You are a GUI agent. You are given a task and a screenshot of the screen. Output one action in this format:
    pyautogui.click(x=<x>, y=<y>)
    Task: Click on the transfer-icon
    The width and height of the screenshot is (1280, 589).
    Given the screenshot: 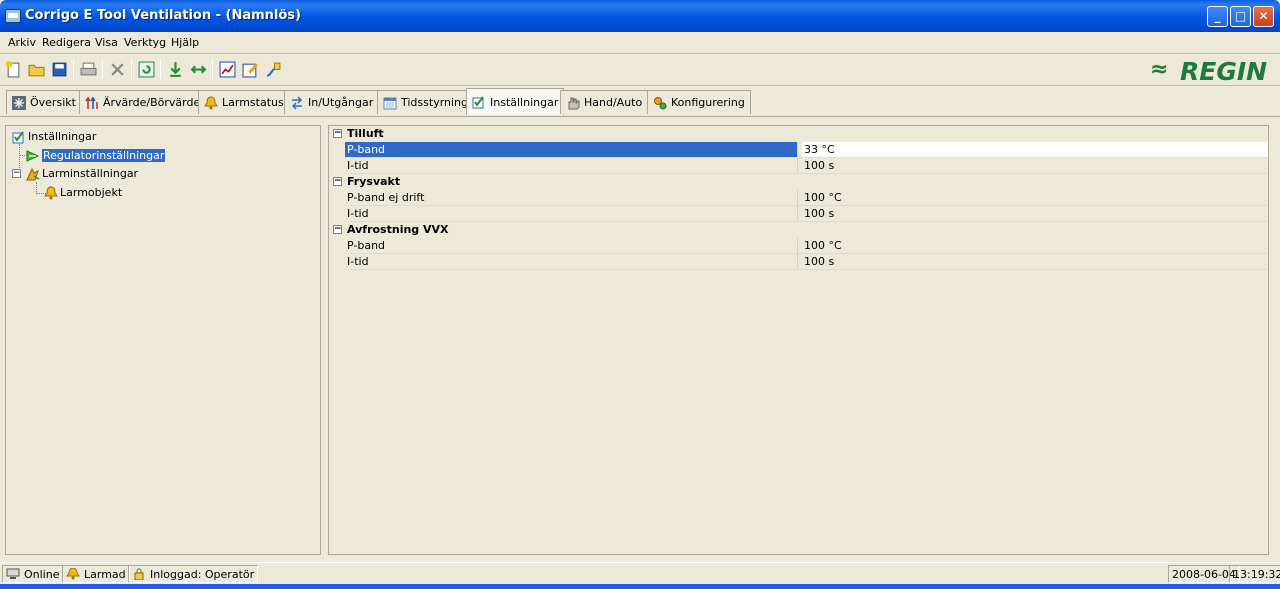 What is the action you would take?
    pyautogui.click(x=198, y=69)
    